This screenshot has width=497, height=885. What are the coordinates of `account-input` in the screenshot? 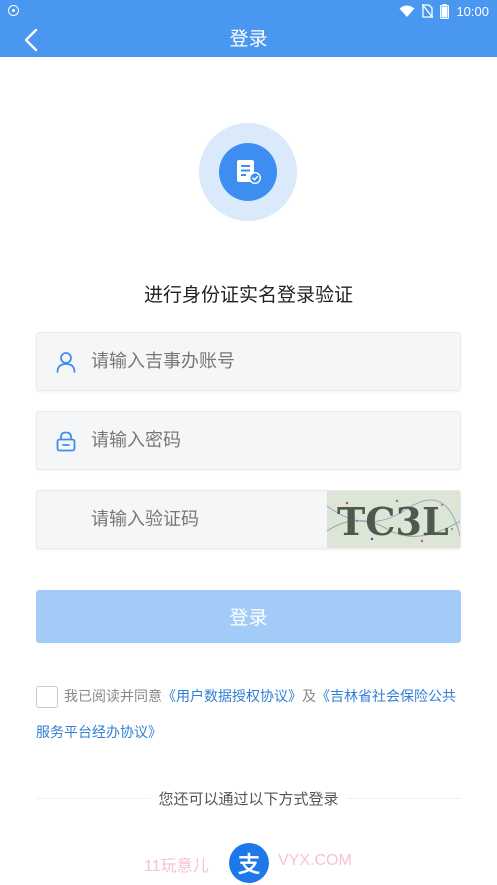 It's located at (221, 361).